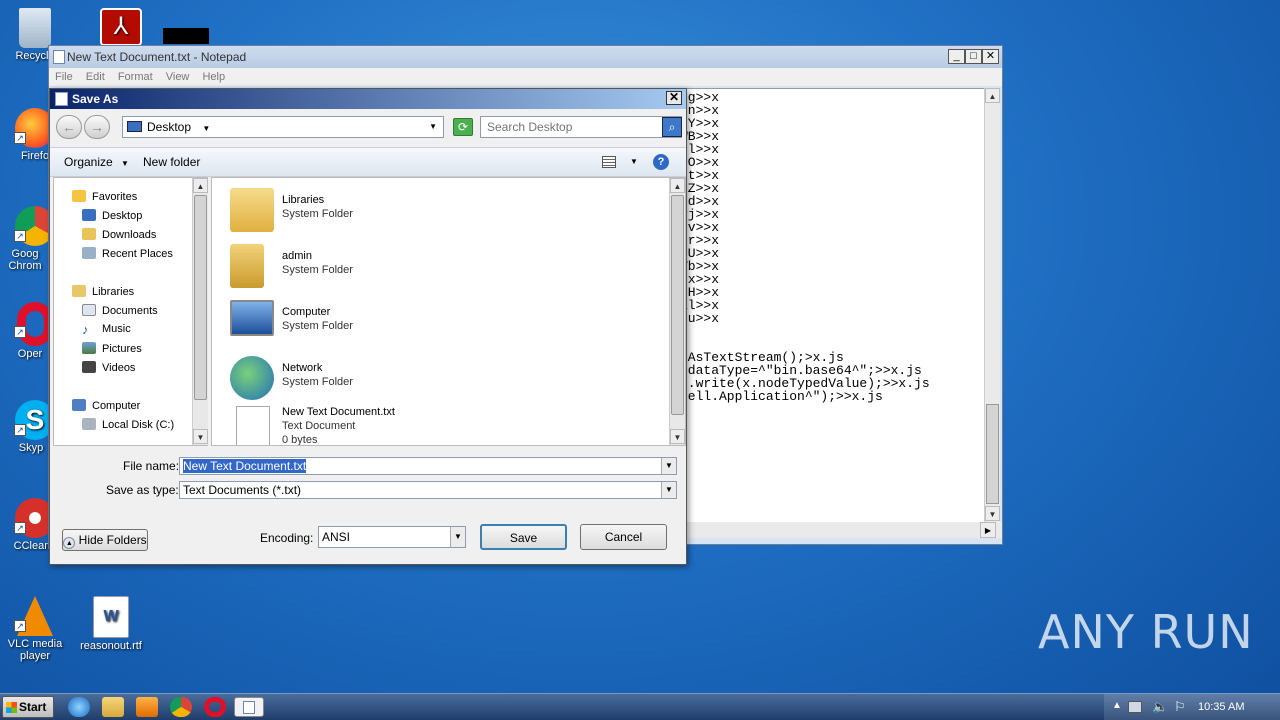 The height and width of the screenshot is (720, 1280). I want to click on notepad-horizontal-scrollbar: ▶, so click(843, 530).